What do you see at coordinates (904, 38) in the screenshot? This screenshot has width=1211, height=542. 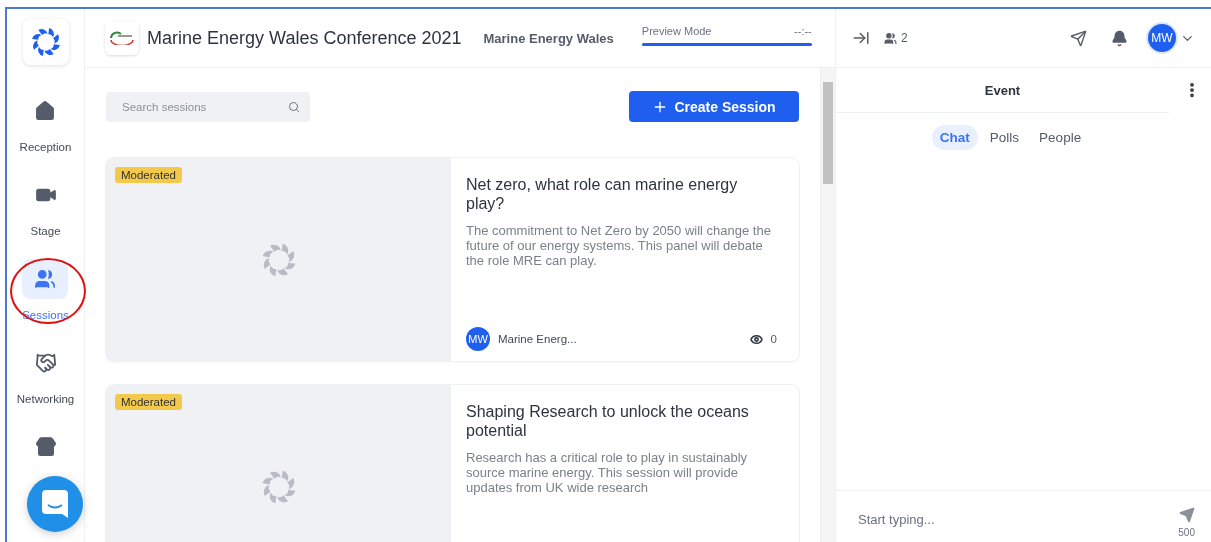 I see `attendee-count: 2` at bounding box center [904, 38].